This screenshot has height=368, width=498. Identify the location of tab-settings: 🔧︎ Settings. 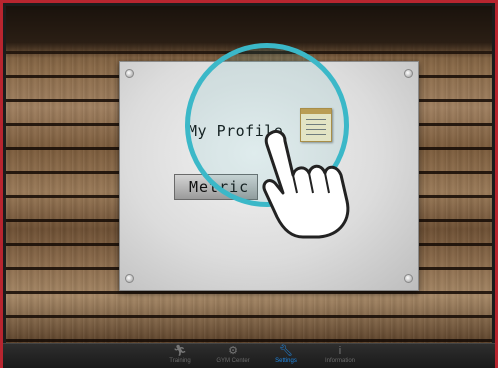
(286, 356).